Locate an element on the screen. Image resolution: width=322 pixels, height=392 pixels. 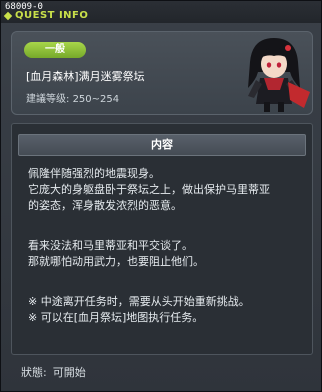
content-line: 看来没法和马里蒂亚和平交谈了。 is located at coordinates (110, 245).